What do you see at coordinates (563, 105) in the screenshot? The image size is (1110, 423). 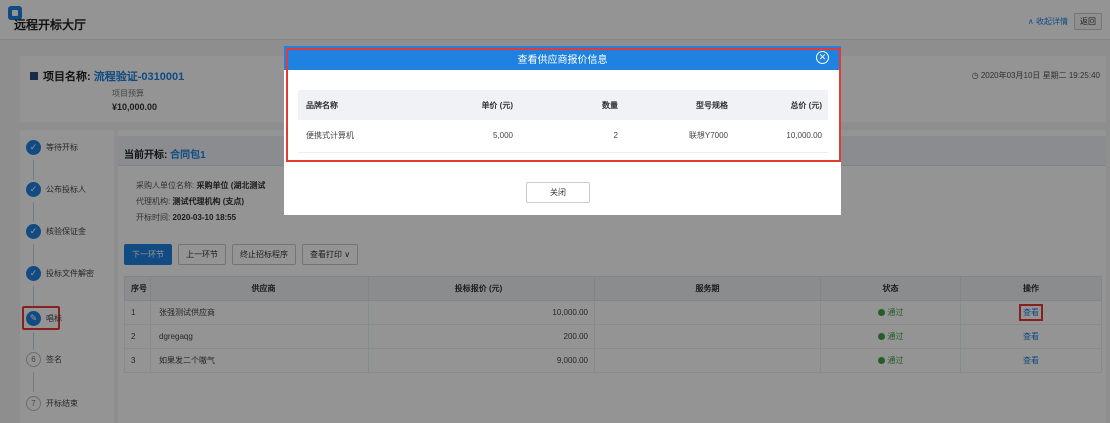 I see `annotation-highlight-box` at bounding box center [563, 105].